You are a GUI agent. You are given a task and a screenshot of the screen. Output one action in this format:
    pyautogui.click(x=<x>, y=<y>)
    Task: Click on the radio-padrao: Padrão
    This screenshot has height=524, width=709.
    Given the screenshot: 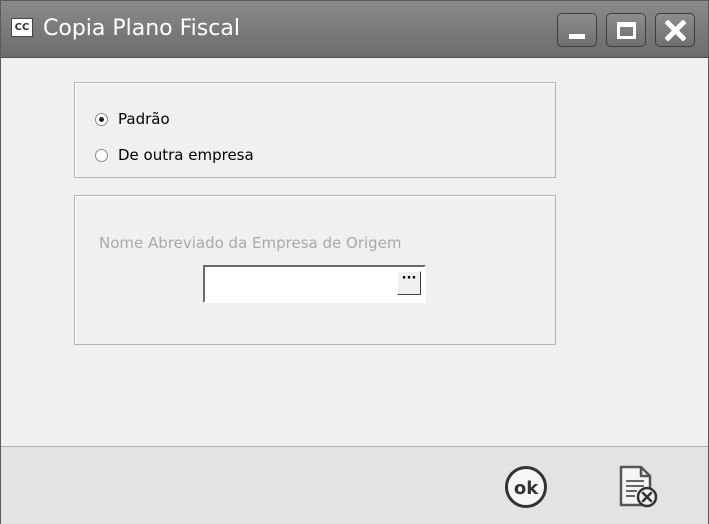 What is the action you would take?
    pyautogui.click(x=132, y=119)
    